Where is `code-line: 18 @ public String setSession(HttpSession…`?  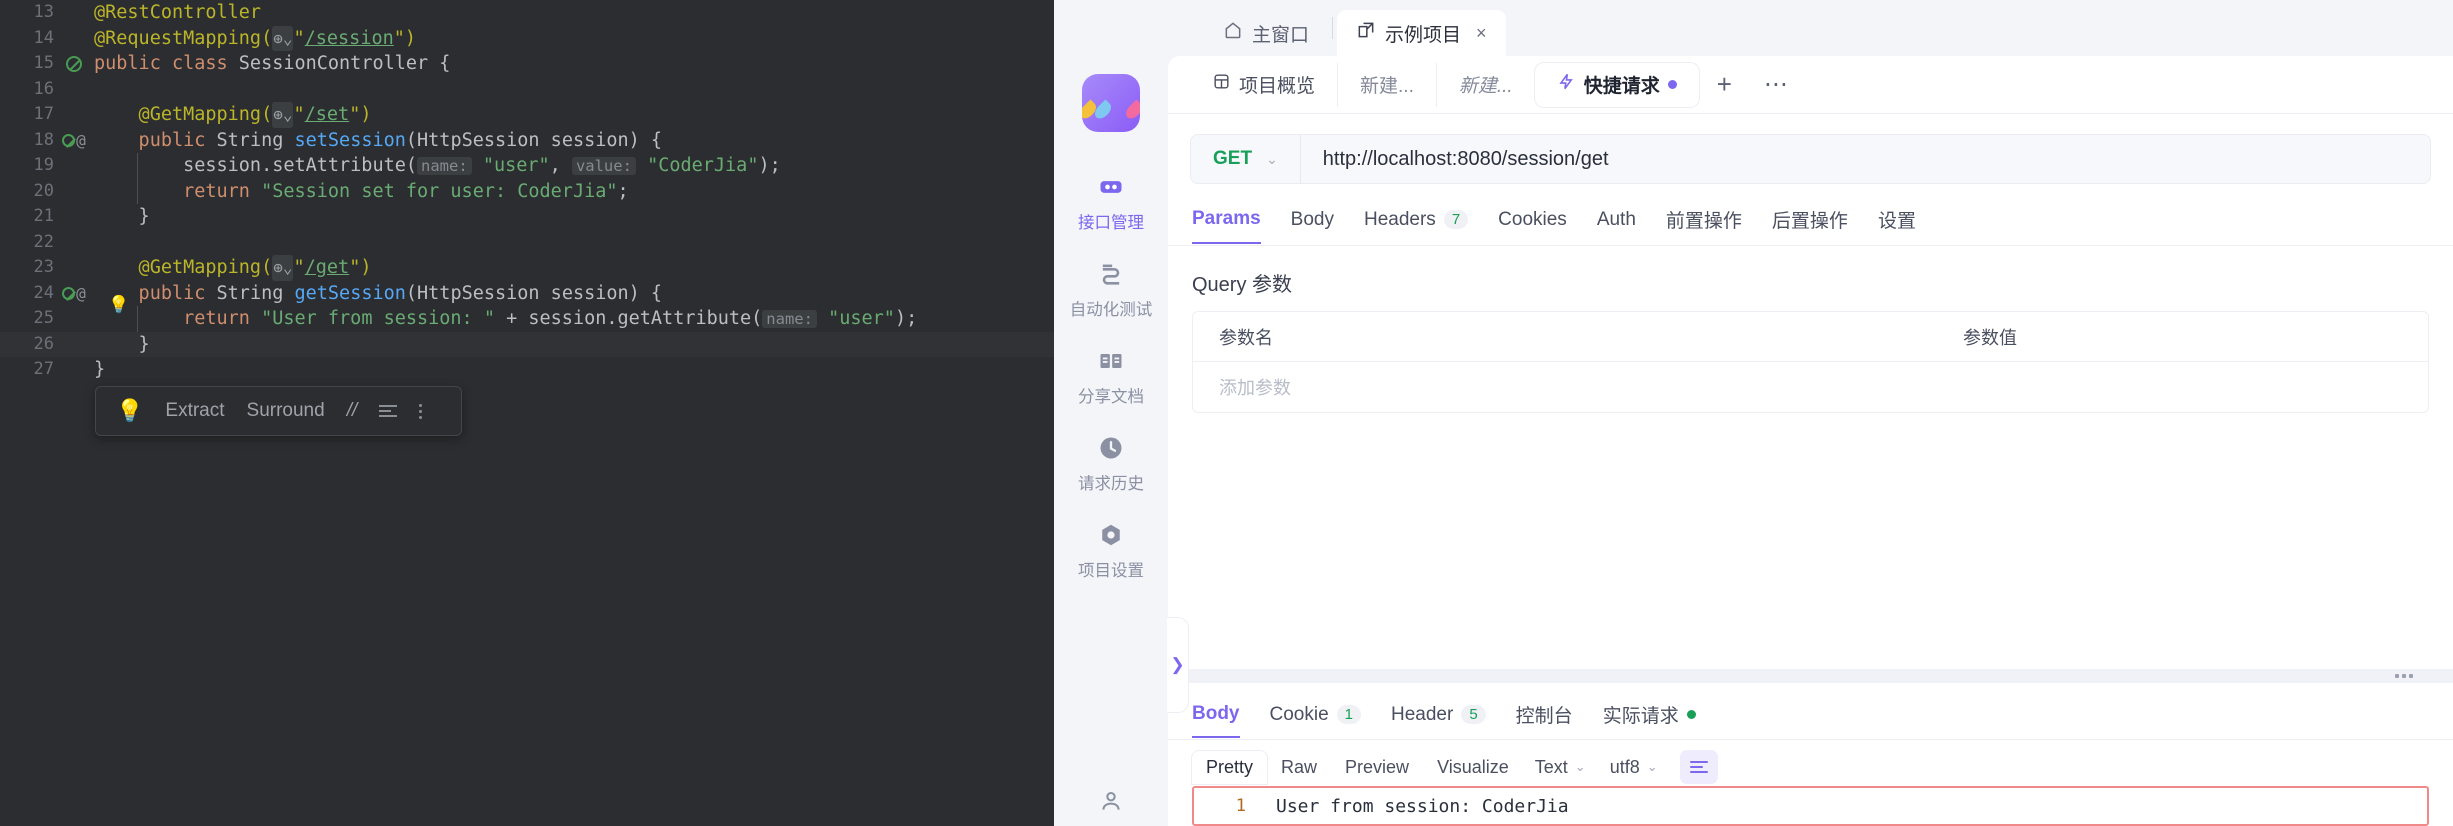
code-line: 18 @ public String setSession(HttpSession… is located at coordinates (527, 141).